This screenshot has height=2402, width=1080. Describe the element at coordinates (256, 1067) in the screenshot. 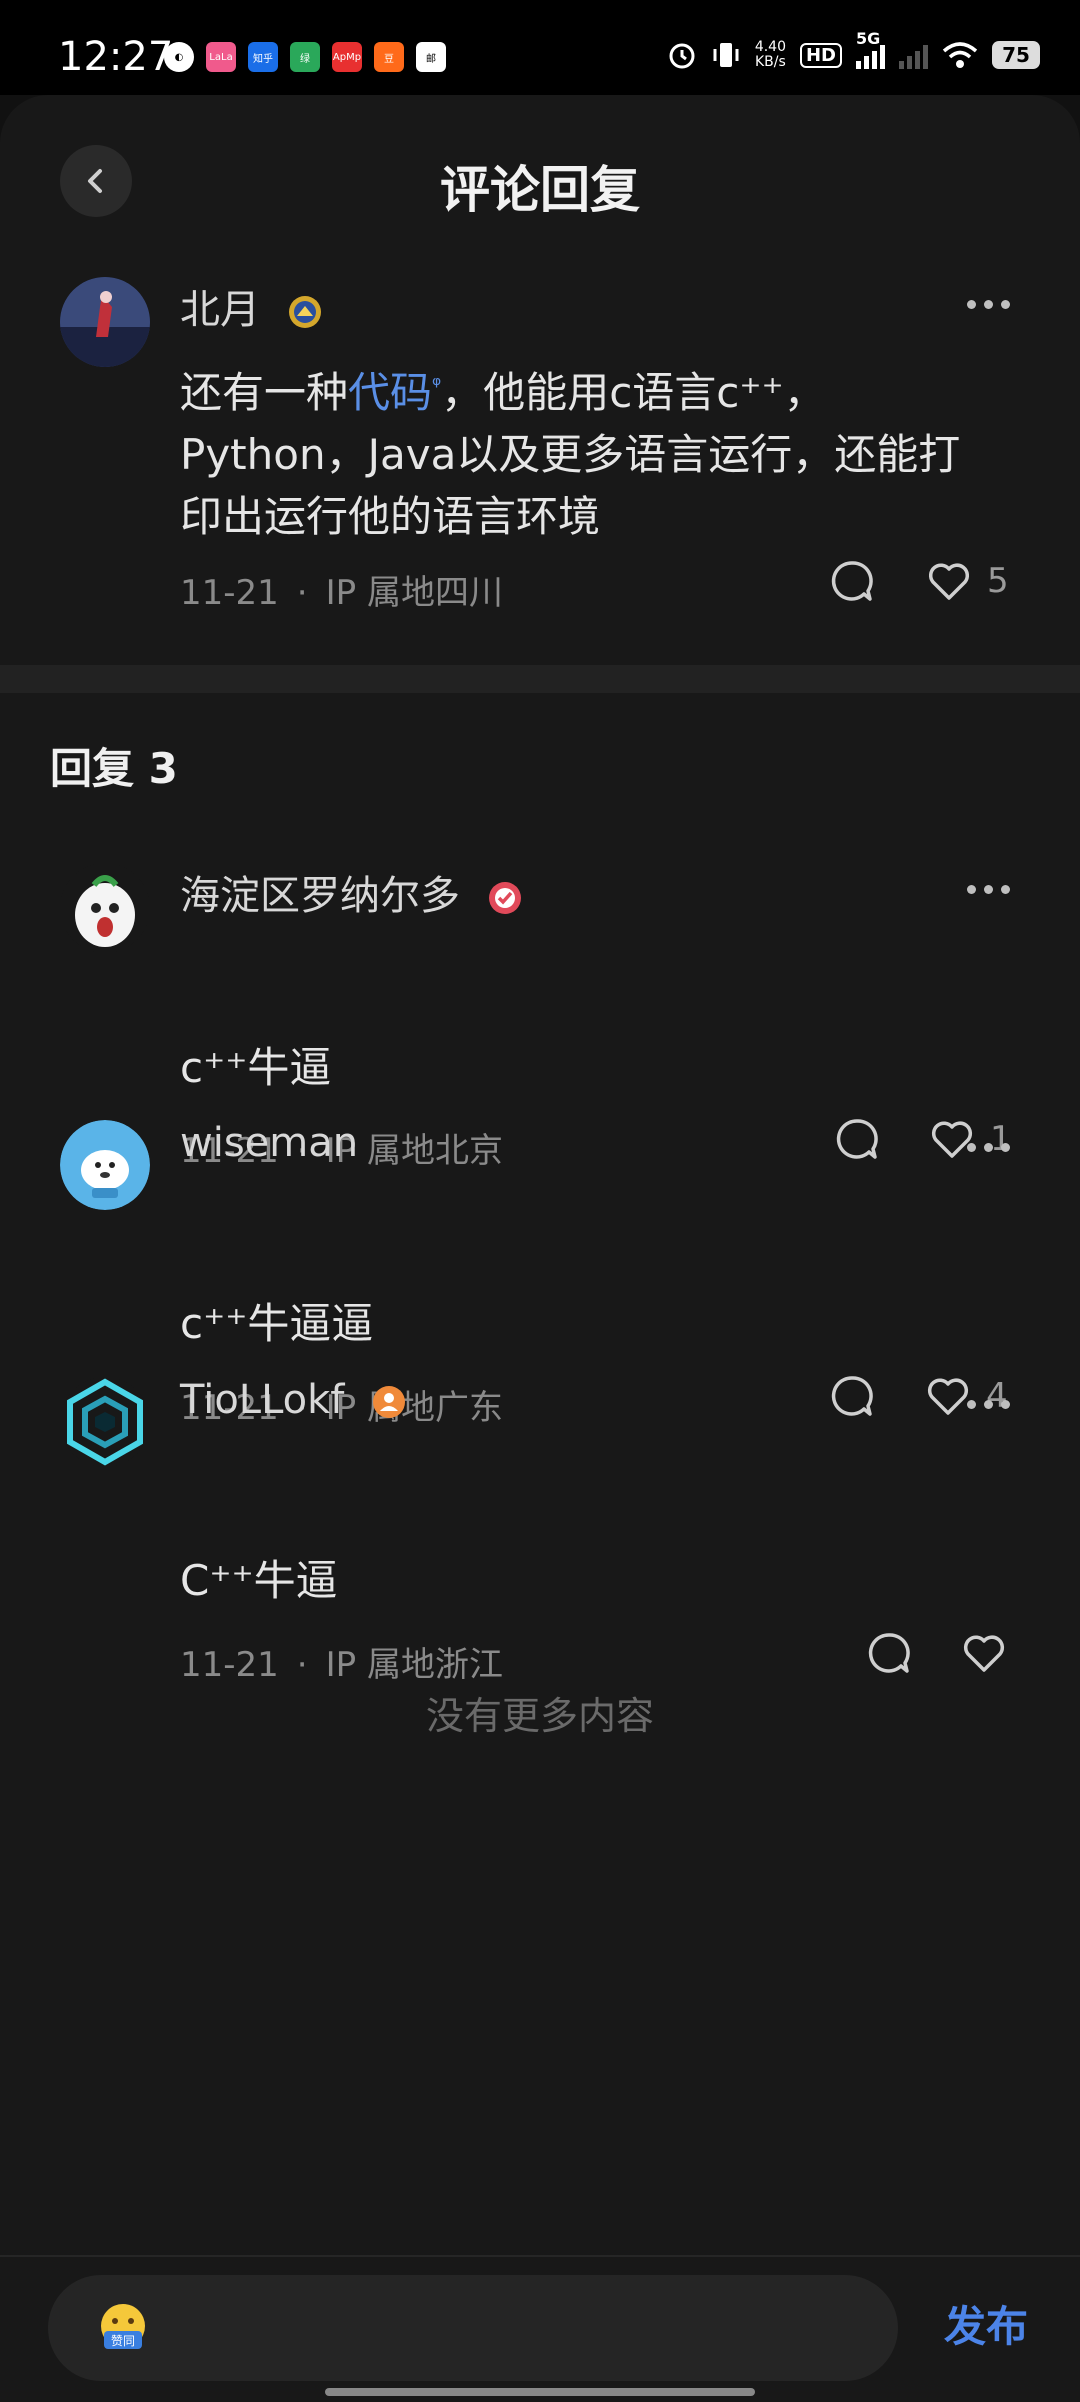

I see `reply-text: c⁺⁺牛逼` at that location.